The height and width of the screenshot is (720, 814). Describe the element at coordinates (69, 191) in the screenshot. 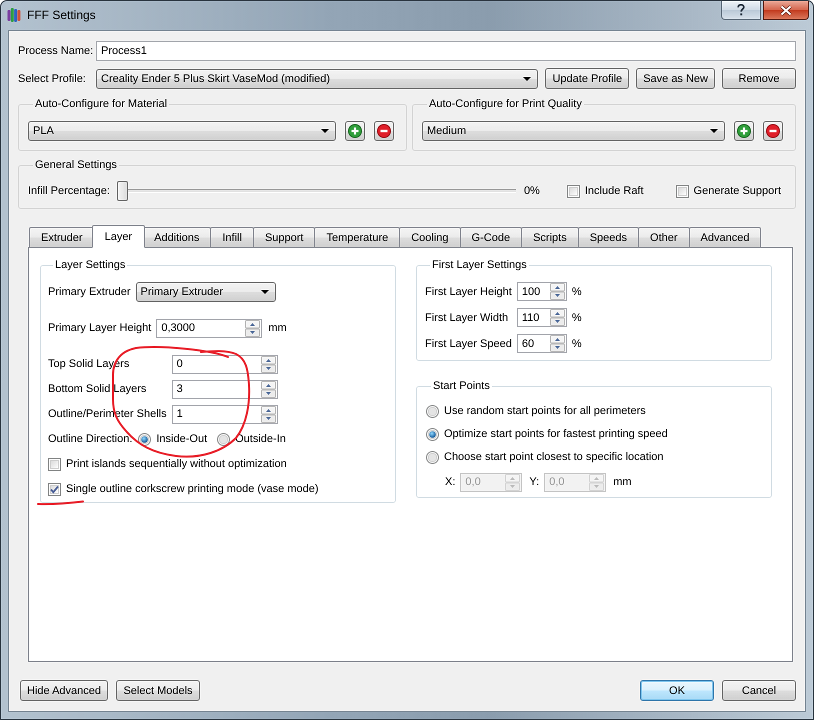

I see `field-label: Infill Percentage:` at that location.